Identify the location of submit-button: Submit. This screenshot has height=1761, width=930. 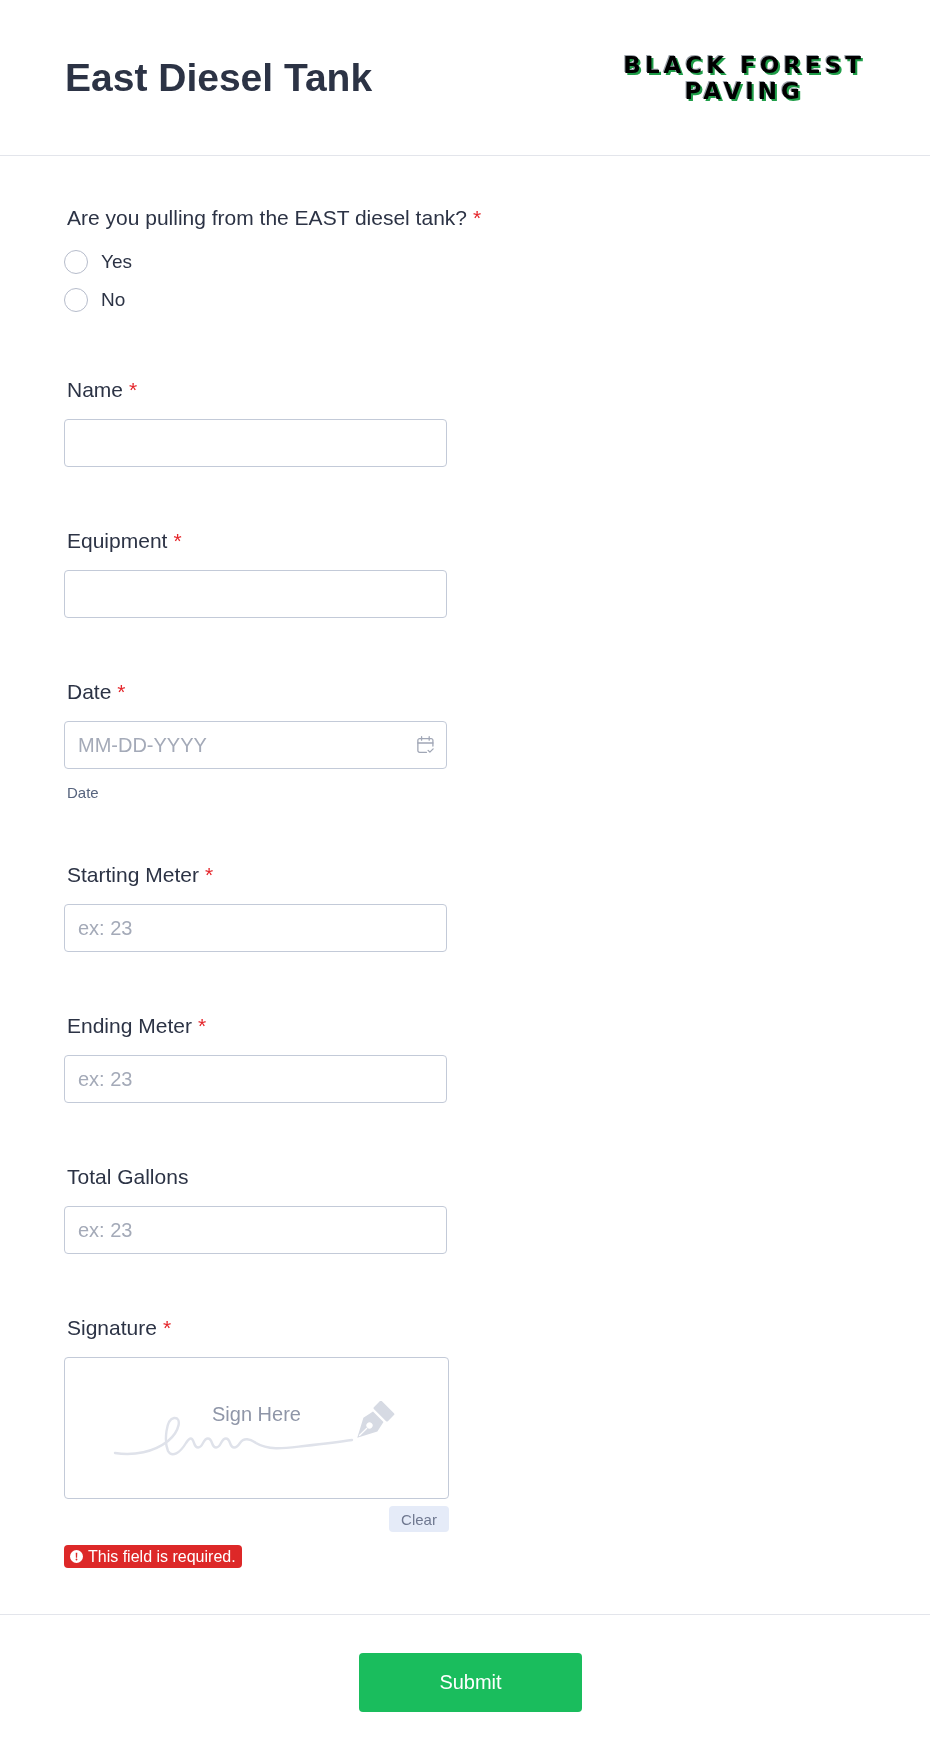
(470, 1682).